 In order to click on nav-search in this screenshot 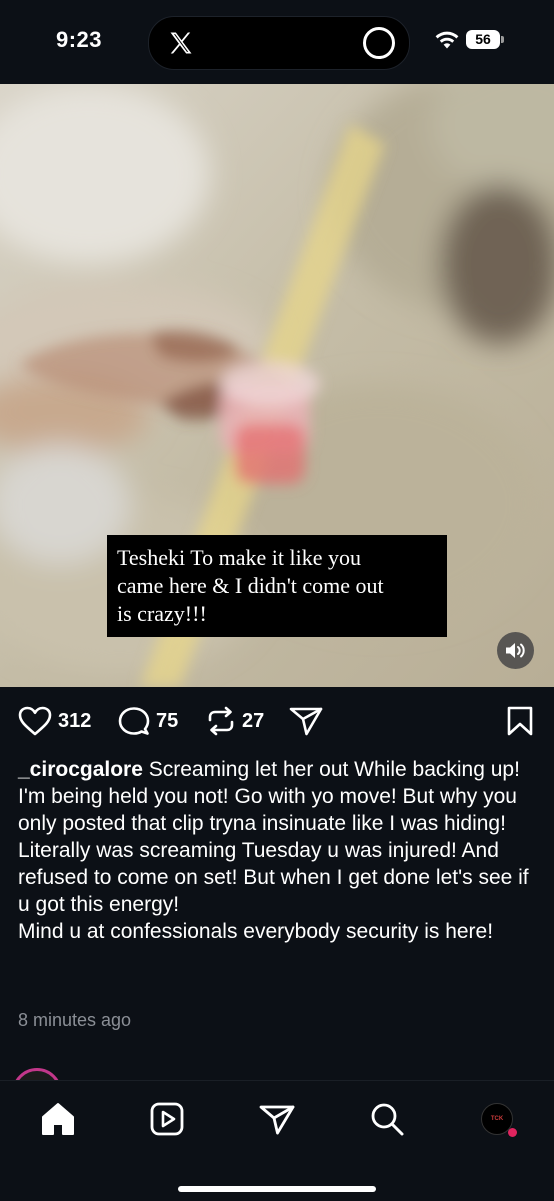, I will do `click(387, 1119)`.